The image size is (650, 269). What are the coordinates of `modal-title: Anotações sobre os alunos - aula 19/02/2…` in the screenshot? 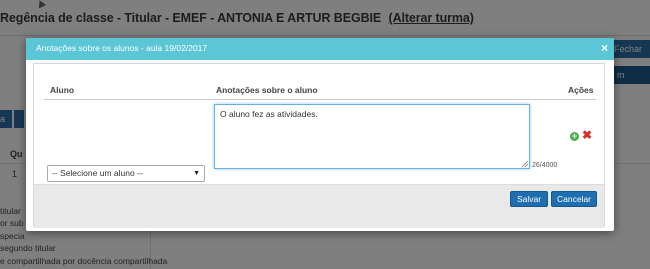 It's located at (122, 48).